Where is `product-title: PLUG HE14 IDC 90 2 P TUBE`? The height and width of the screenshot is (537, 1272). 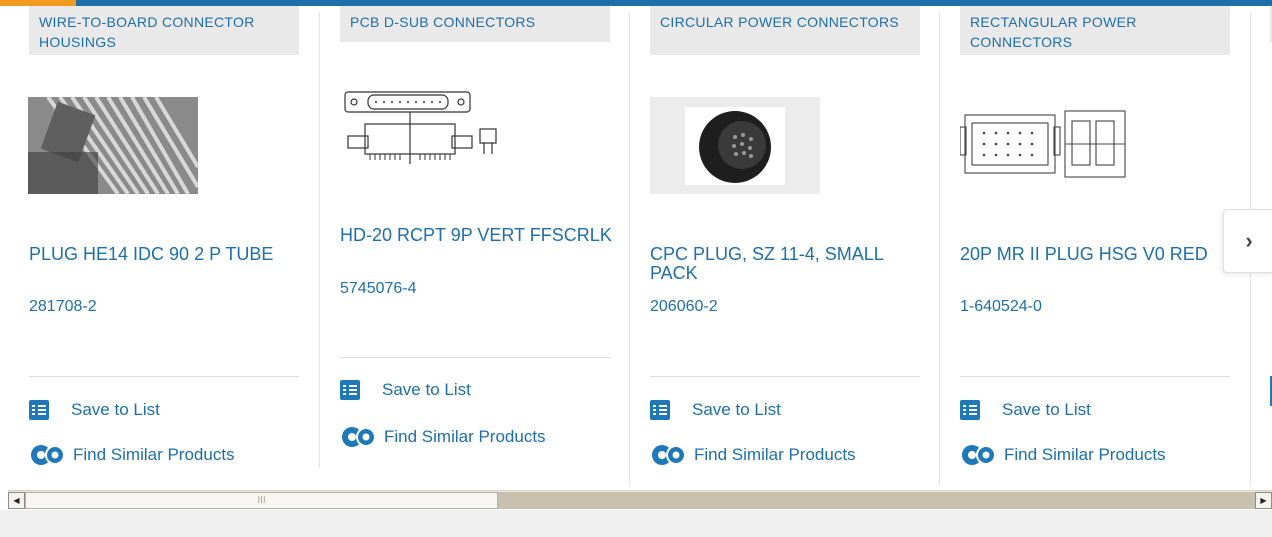
product-title: PLUG HE14 IDC 90 2 P TUBE is located at coordinates (169, 254).